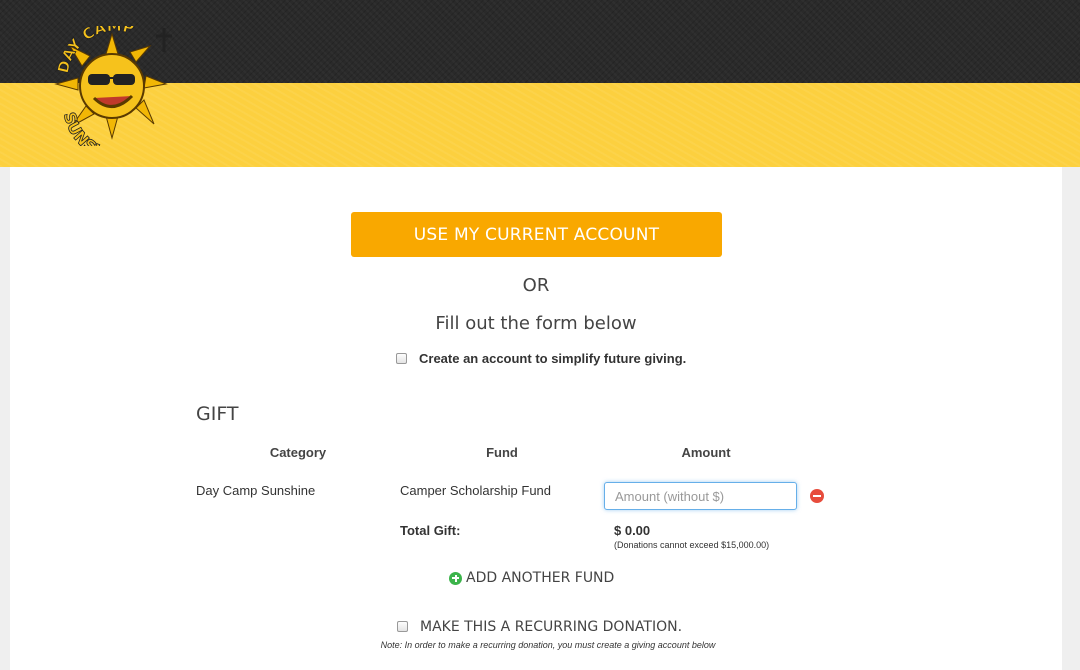  I want to click on total-gift-label: Total Gift:, so click(430, 530).